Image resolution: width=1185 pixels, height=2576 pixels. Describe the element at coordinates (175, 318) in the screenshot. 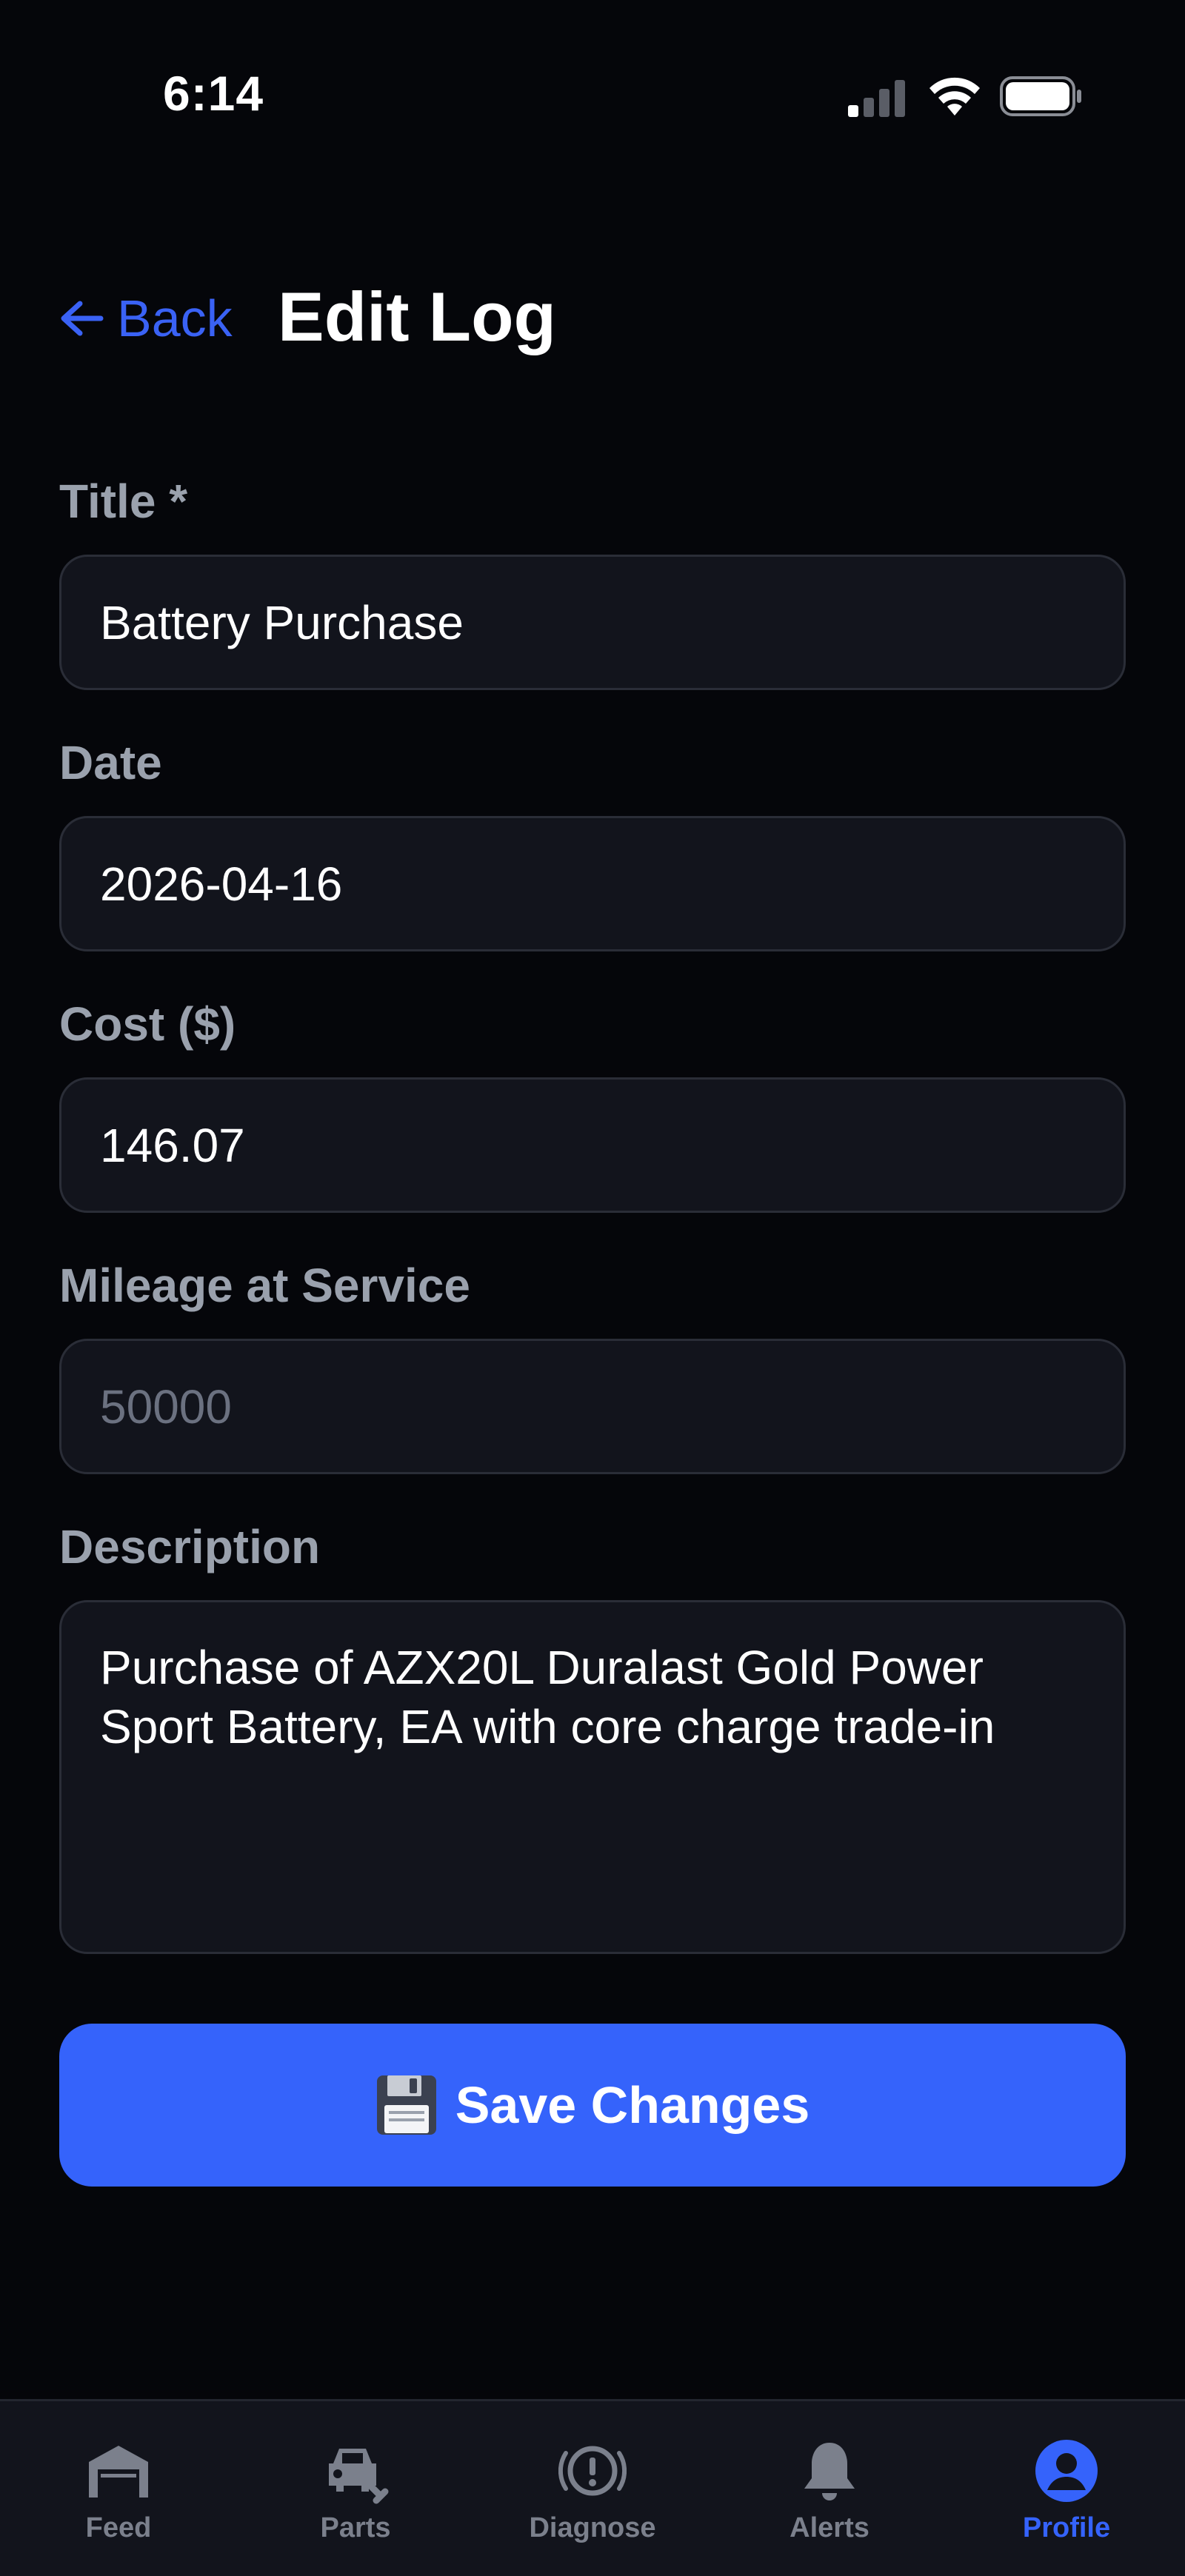

I see `back-label: Back` at that location.